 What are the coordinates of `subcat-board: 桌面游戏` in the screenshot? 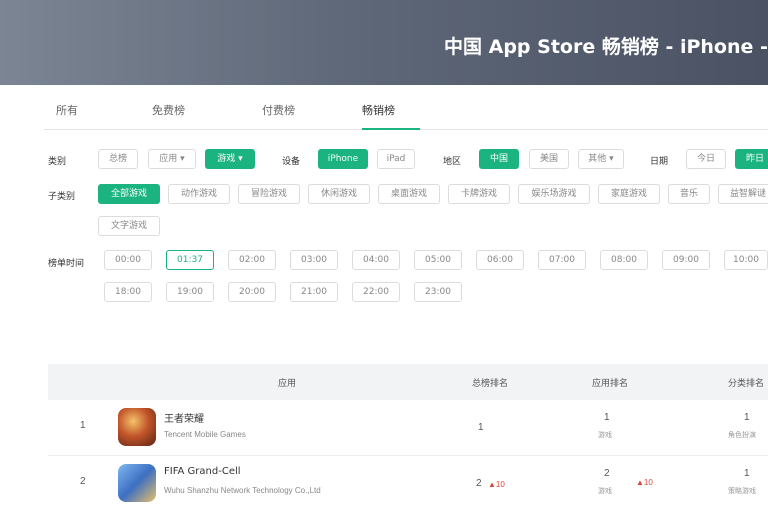 It's located at (409, 194).